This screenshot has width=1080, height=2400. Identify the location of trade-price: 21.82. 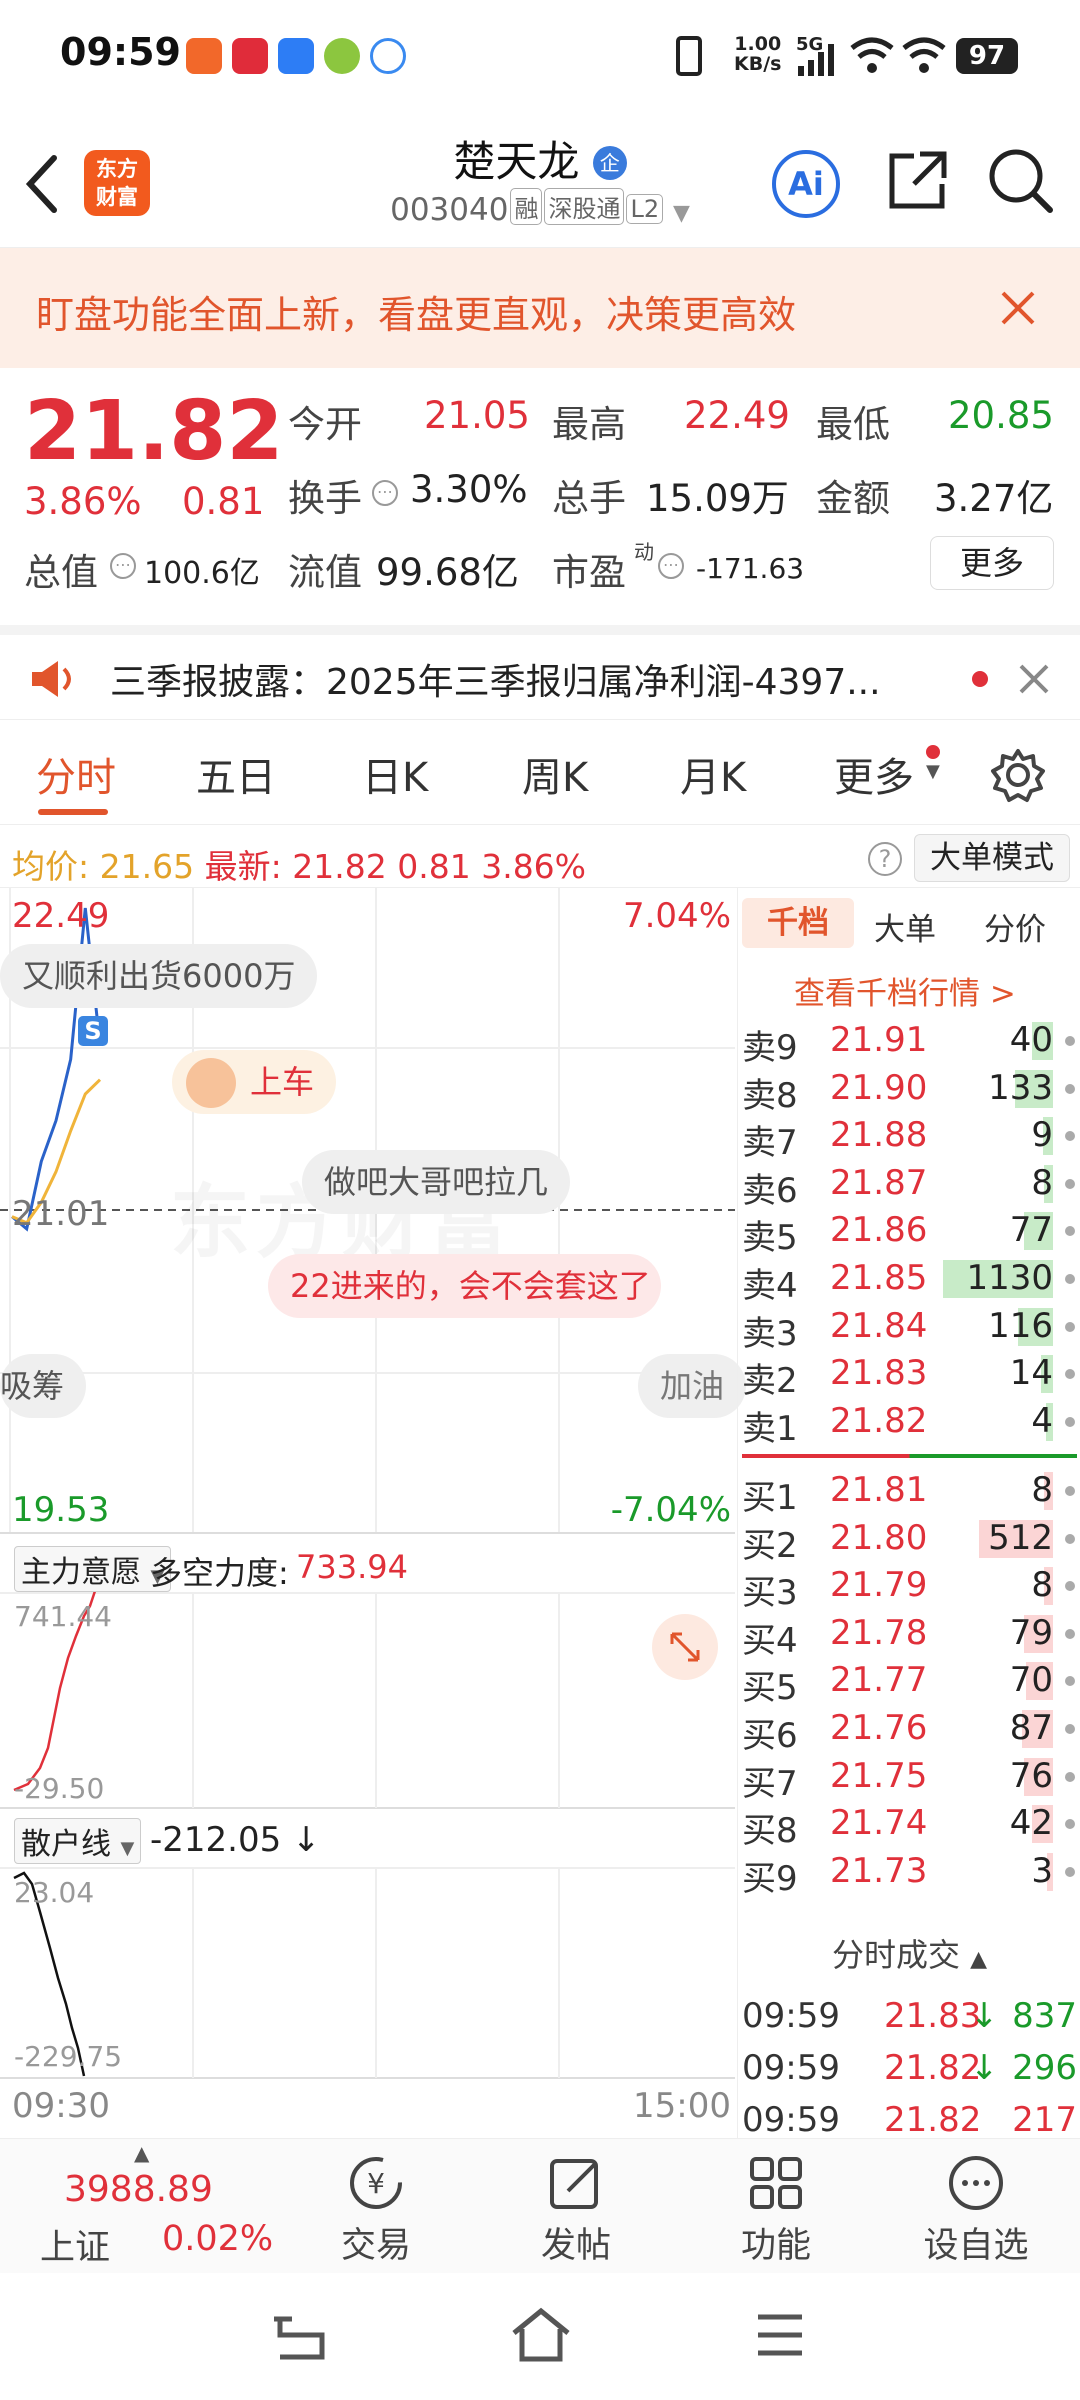
(933, 2120).